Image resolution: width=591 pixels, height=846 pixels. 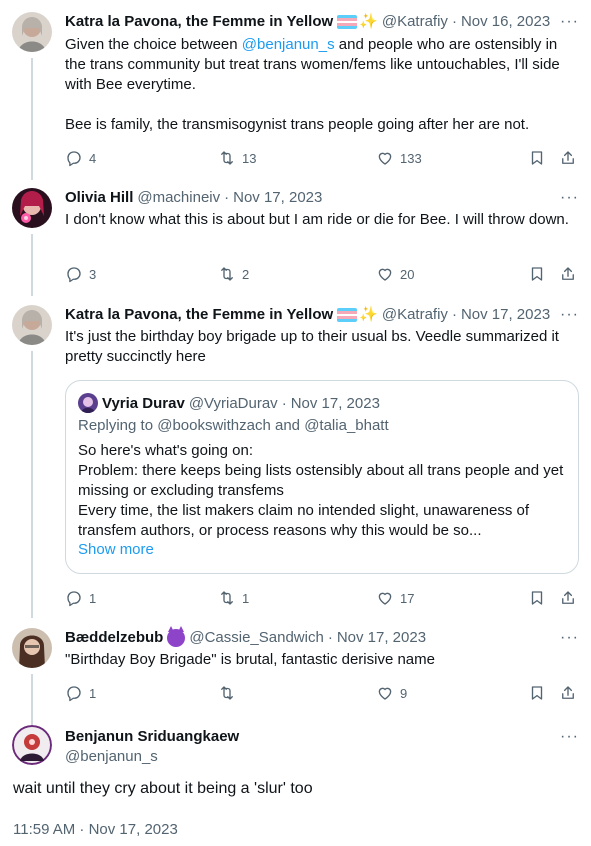 What do you see at coordinates (152, 737) in the screenshot?
I see `display-name: Benjanun Sriduangkaew` at bounding box center [152, 737].